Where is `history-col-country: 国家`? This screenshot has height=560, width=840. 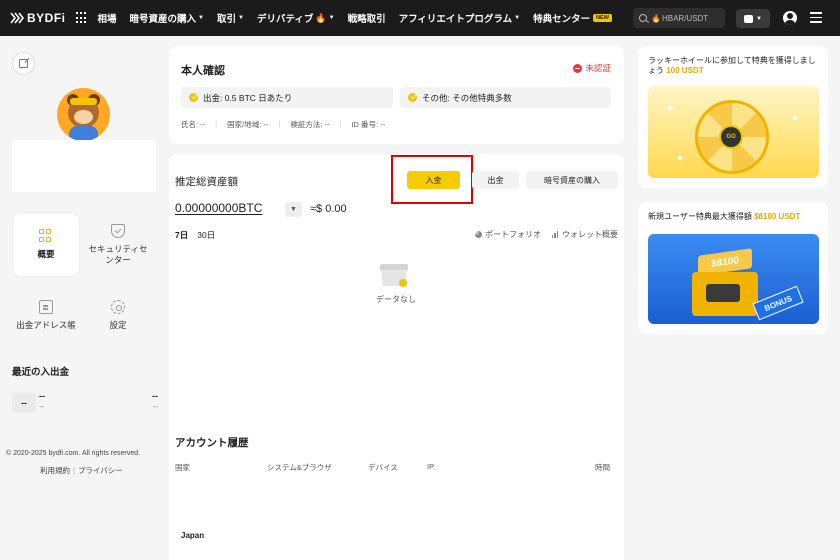 history-col-country: 国家 is located at coordinates (182, 467).